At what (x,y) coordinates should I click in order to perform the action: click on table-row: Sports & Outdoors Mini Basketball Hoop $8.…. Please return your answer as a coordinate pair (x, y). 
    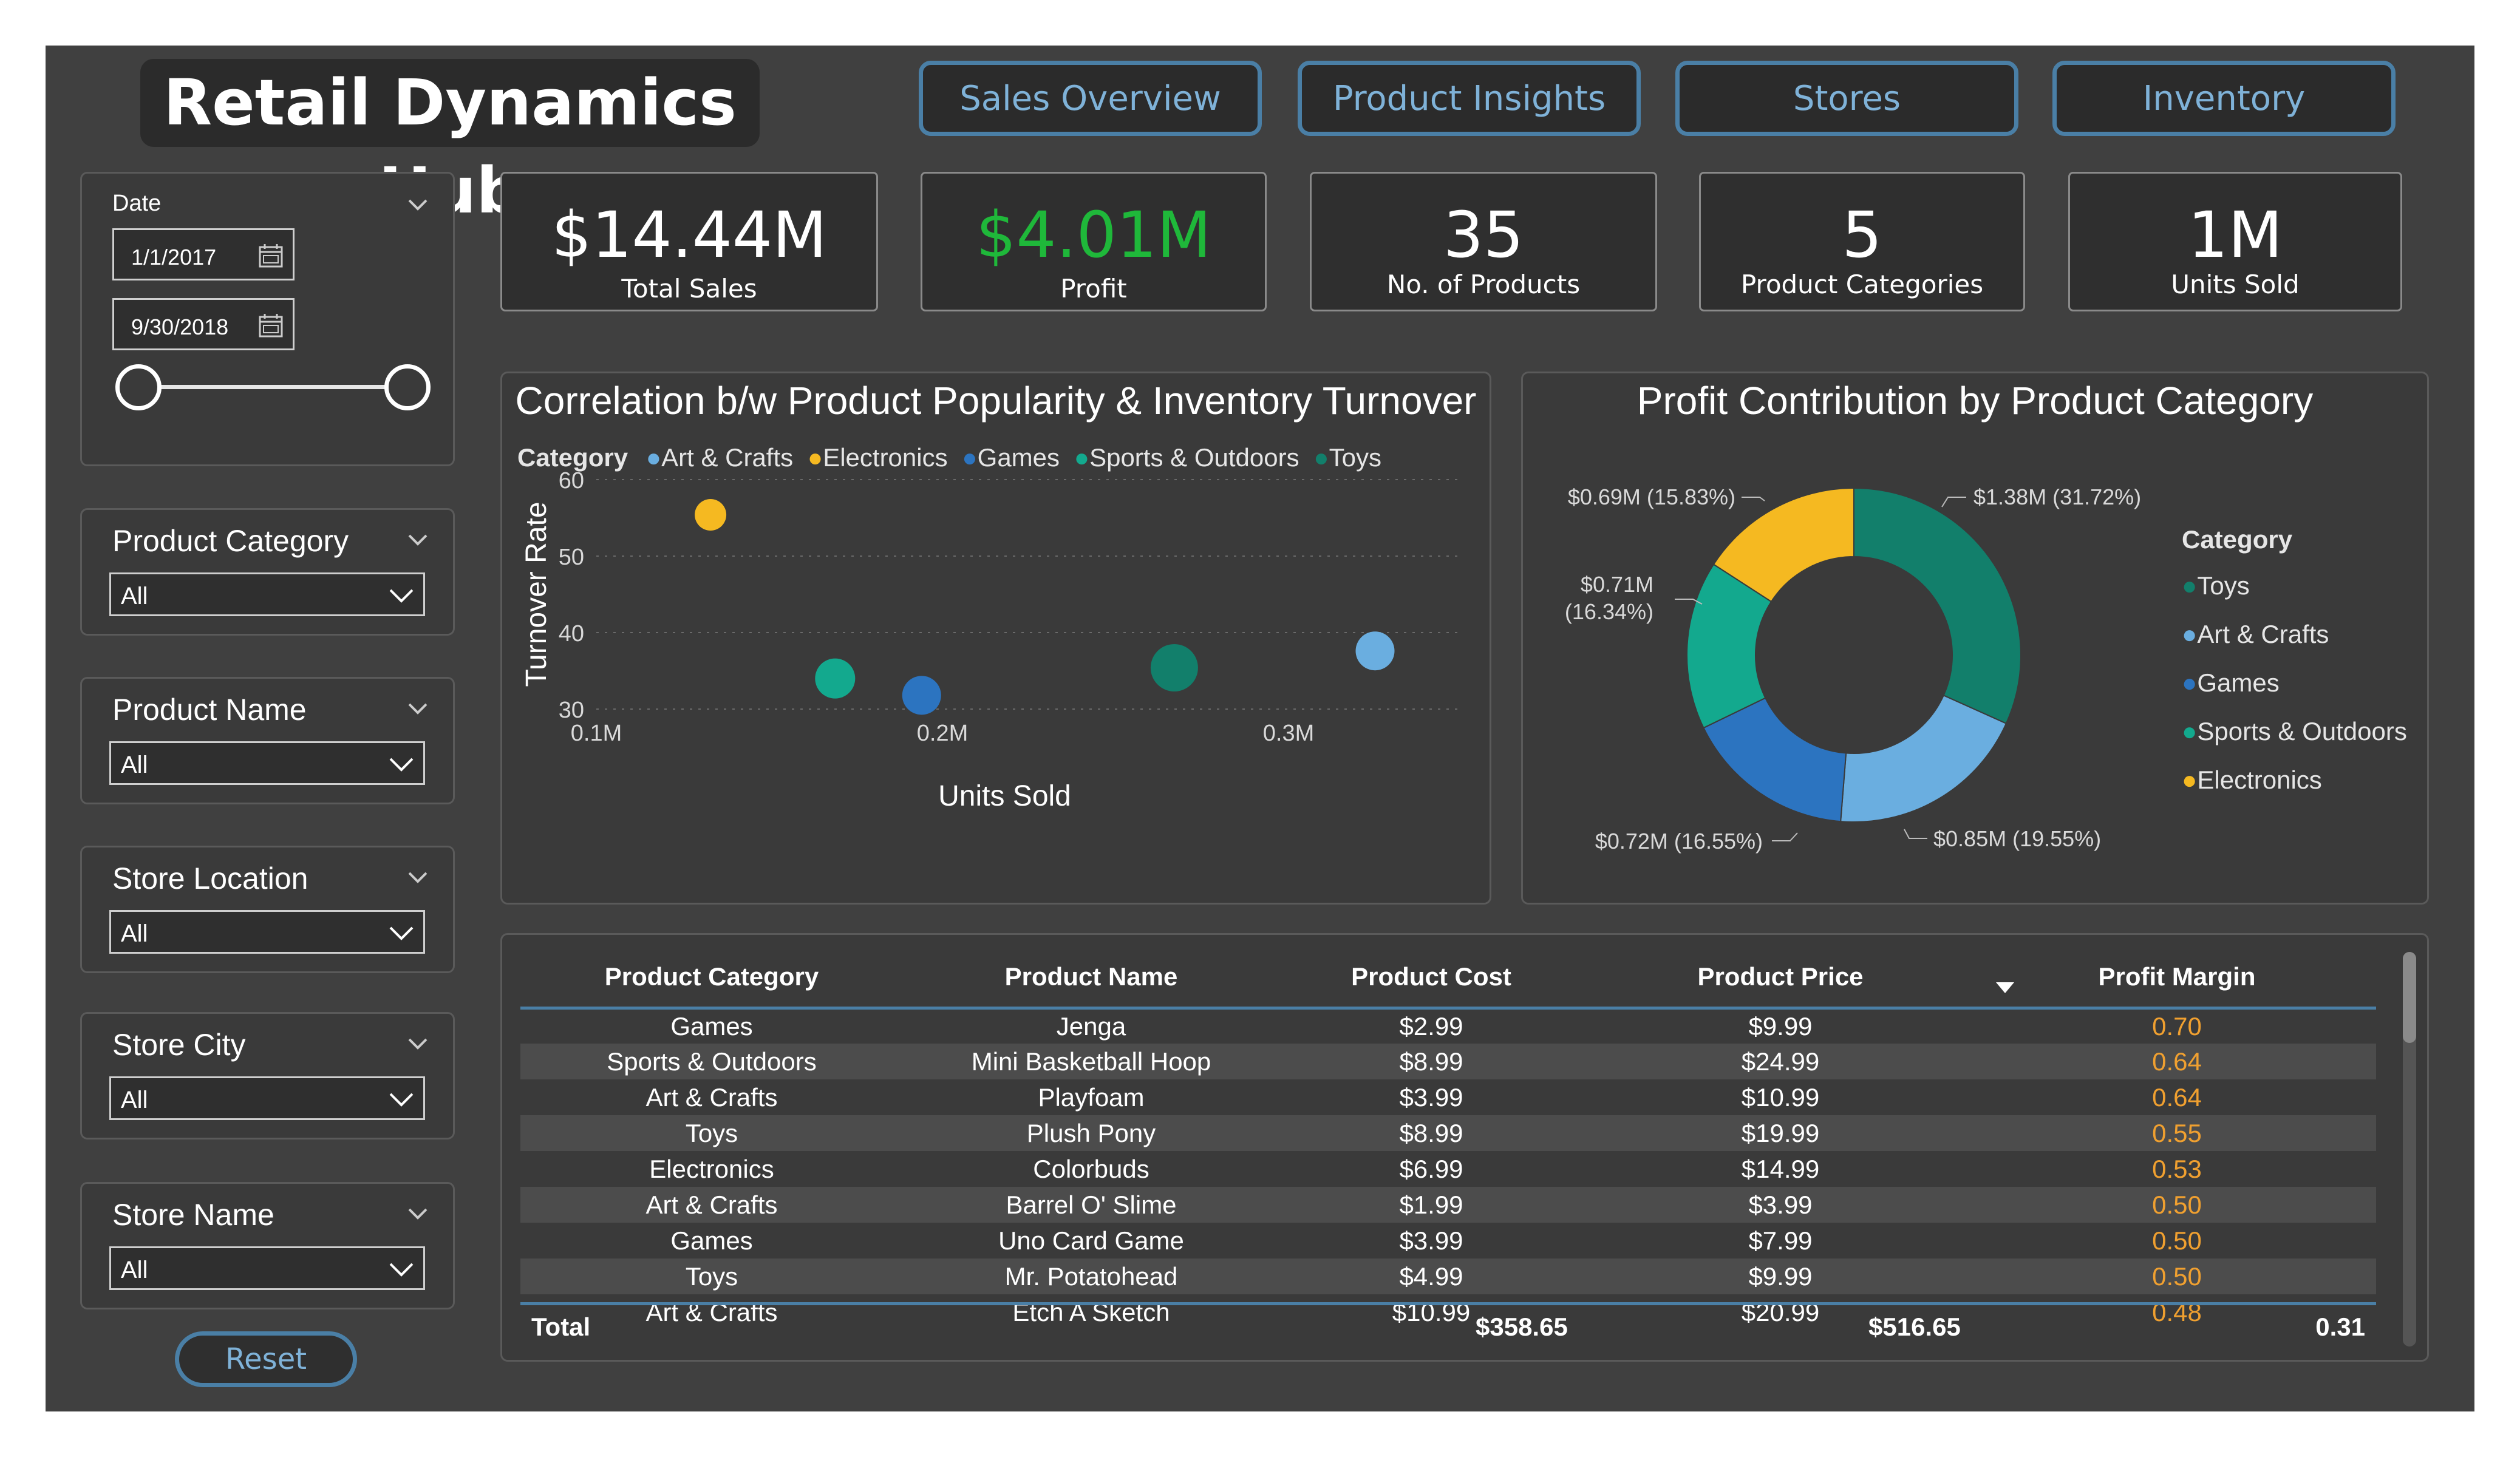
    Looking at the image, I should click on (1448, 1061).